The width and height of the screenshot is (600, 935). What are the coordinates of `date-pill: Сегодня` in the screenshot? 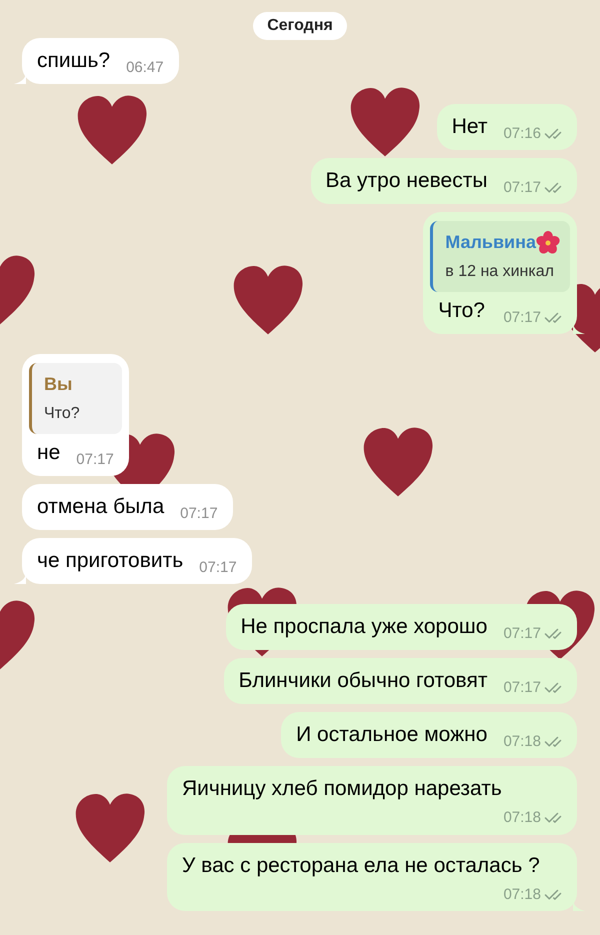 It's located at (300, 26).